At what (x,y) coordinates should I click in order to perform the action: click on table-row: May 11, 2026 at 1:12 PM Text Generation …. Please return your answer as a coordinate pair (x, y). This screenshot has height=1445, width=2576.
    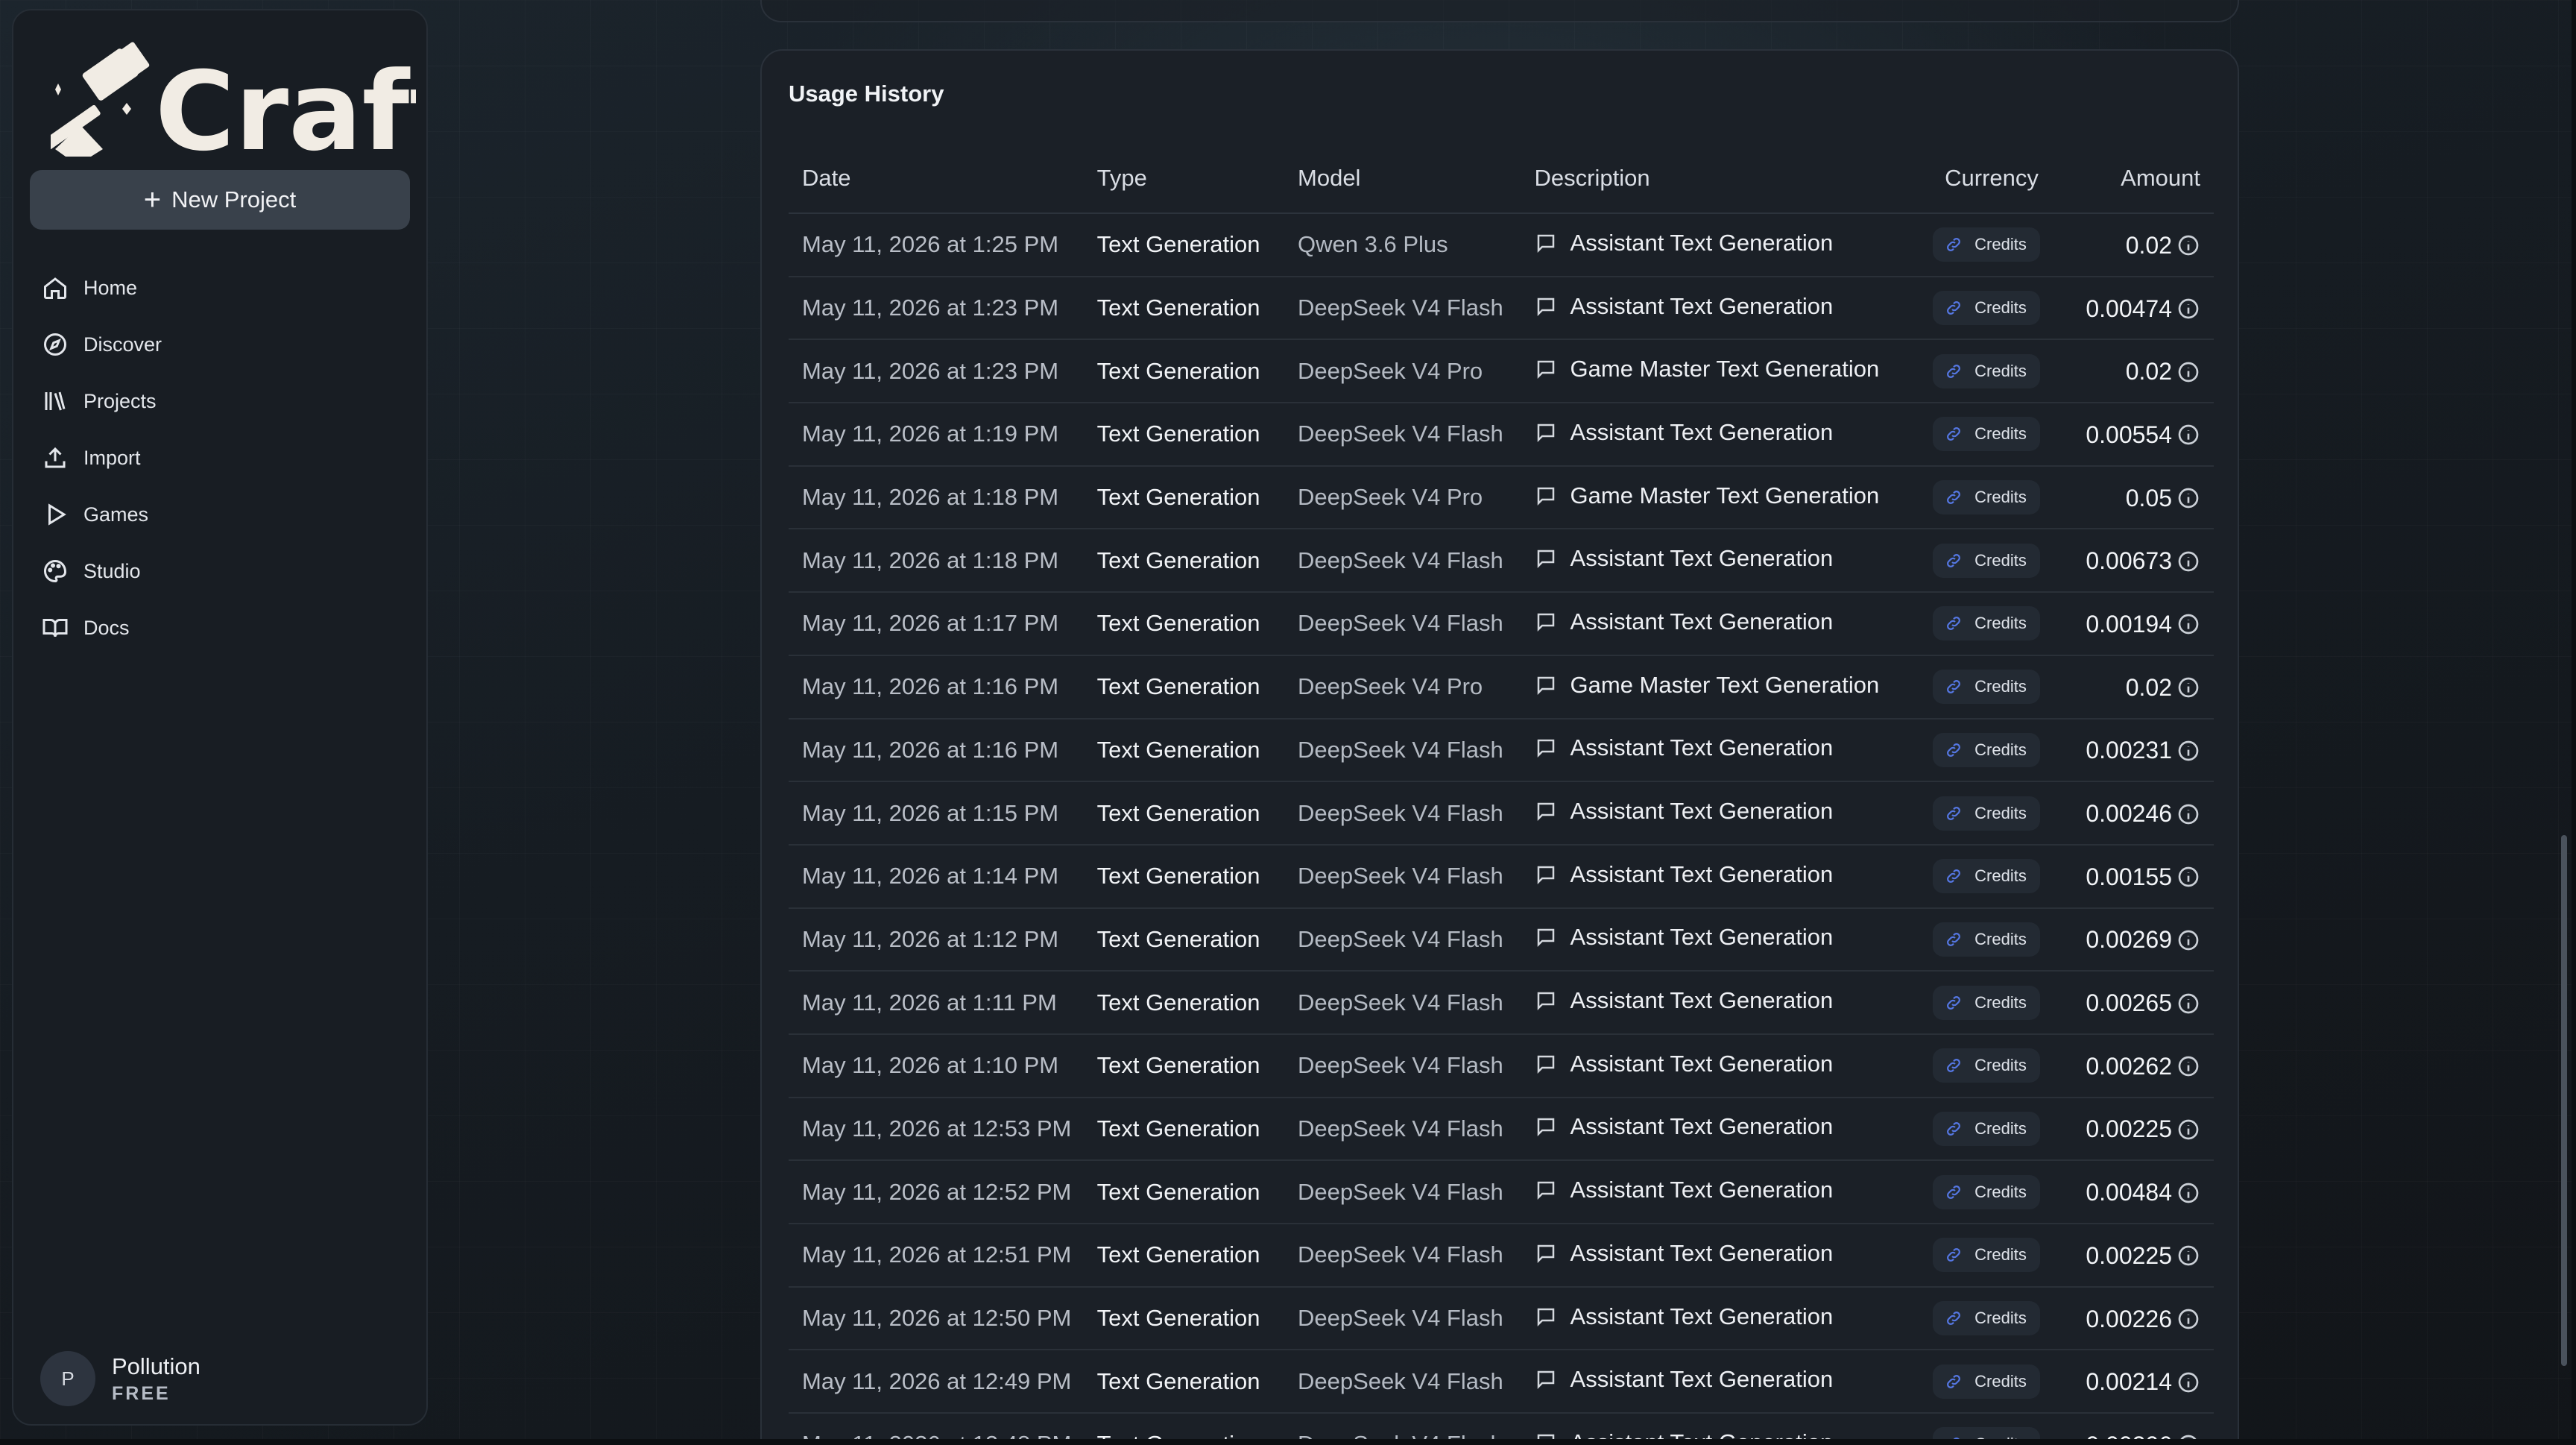
    Looking at the image, I should click on (1501, 939).